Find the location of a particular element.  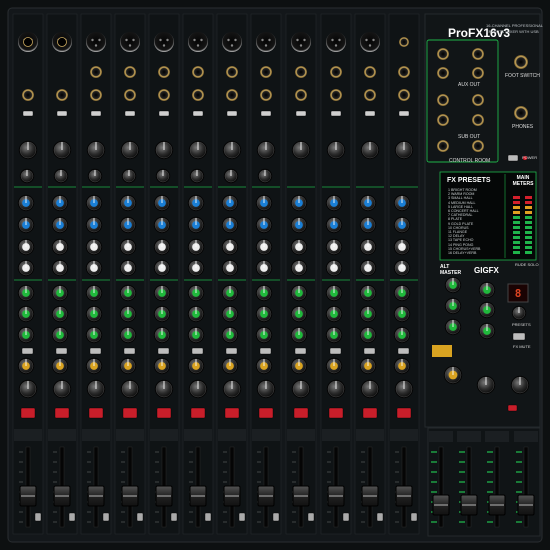

presets-label: PRESETS is located at coordinates (521, 324).